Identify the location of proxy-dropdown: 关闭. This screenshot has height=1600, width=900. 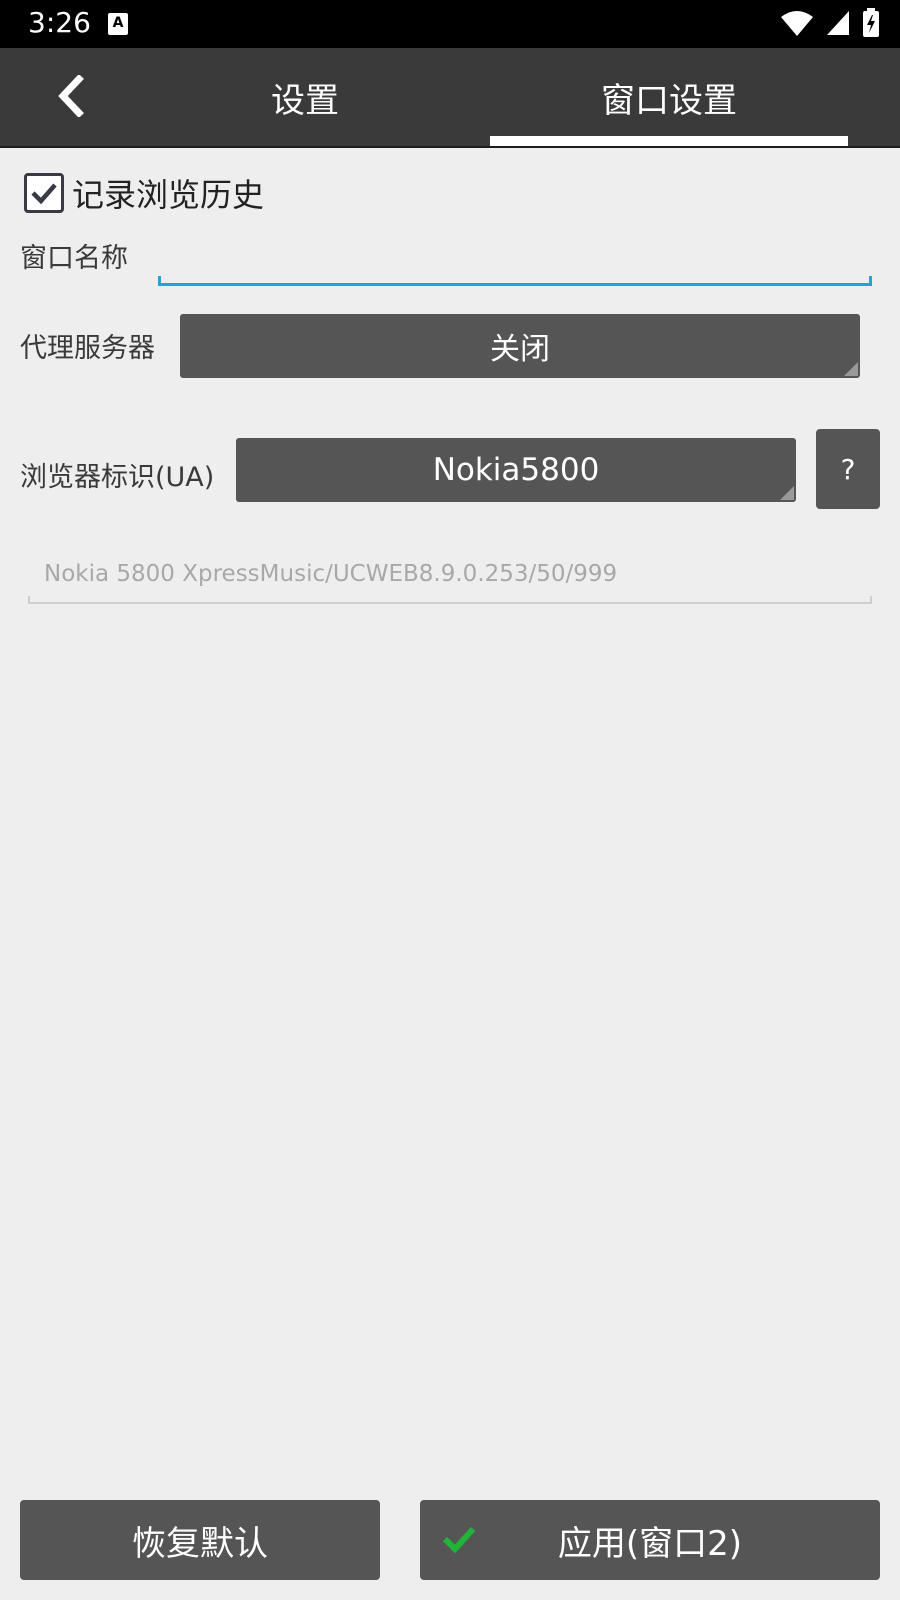
(520, 346).